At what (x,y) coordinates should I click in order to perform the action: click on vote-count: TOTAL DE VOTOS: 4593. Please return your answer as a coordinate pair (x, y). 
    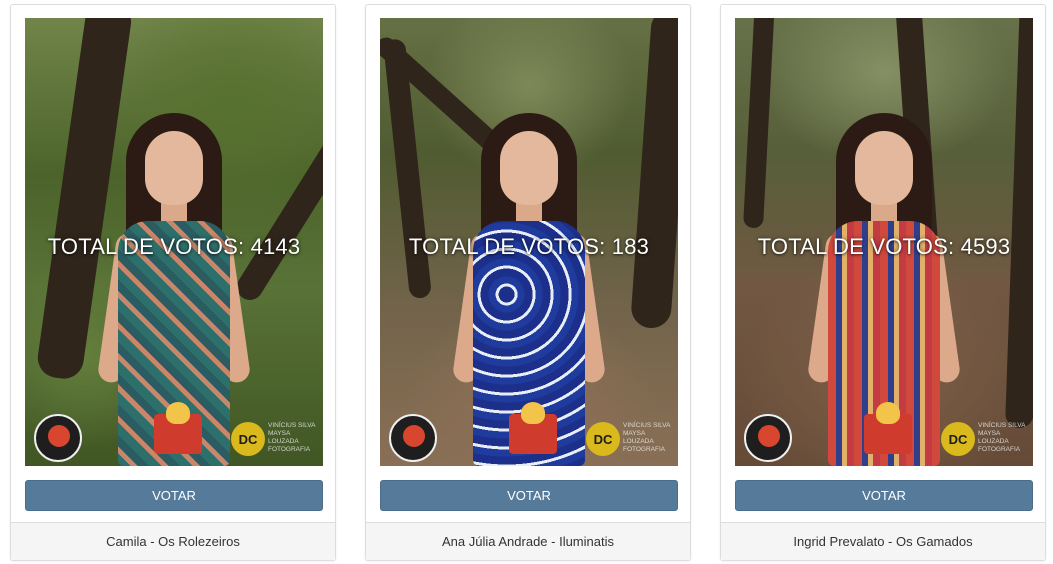
    Looking at the image, I should click on (884, 246).